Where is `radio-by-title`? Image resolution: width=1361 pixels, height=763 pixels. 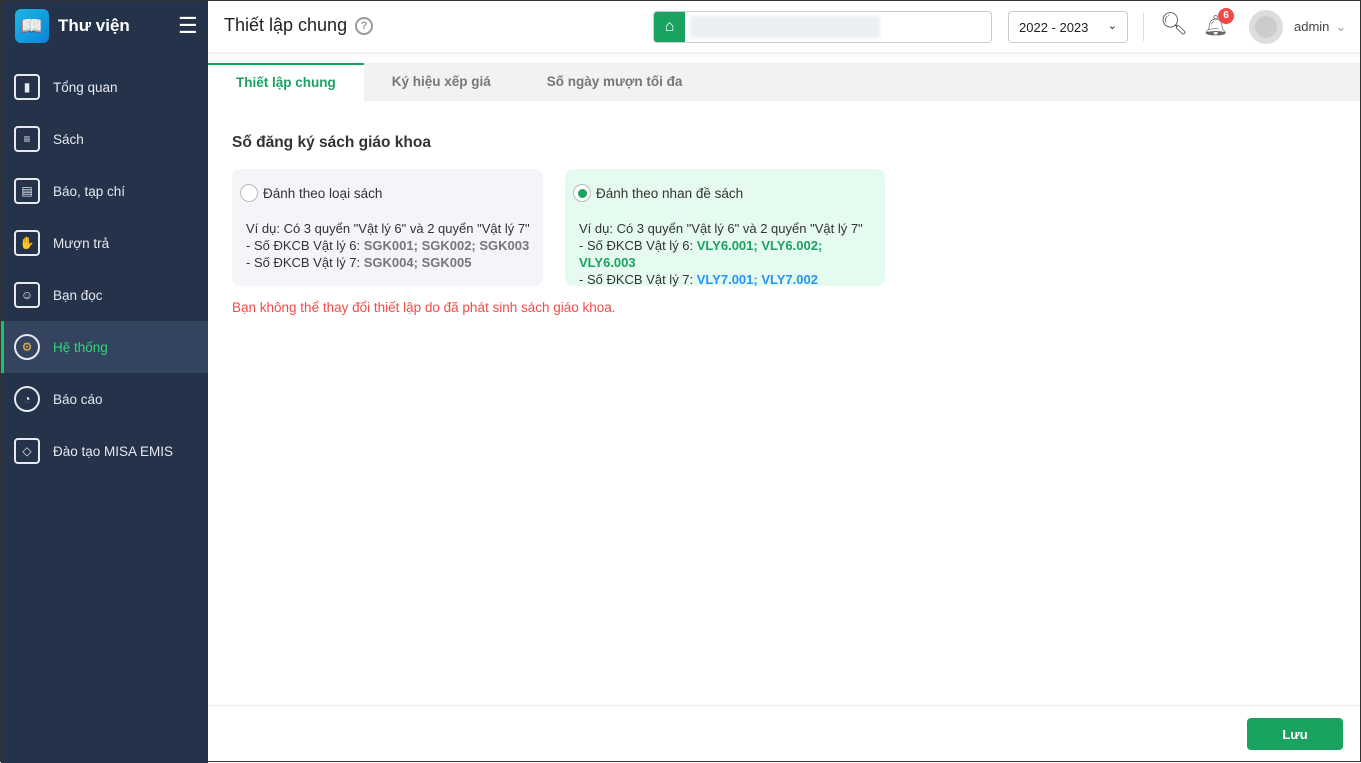 radio-by-title is located at coordinates (582, 193).